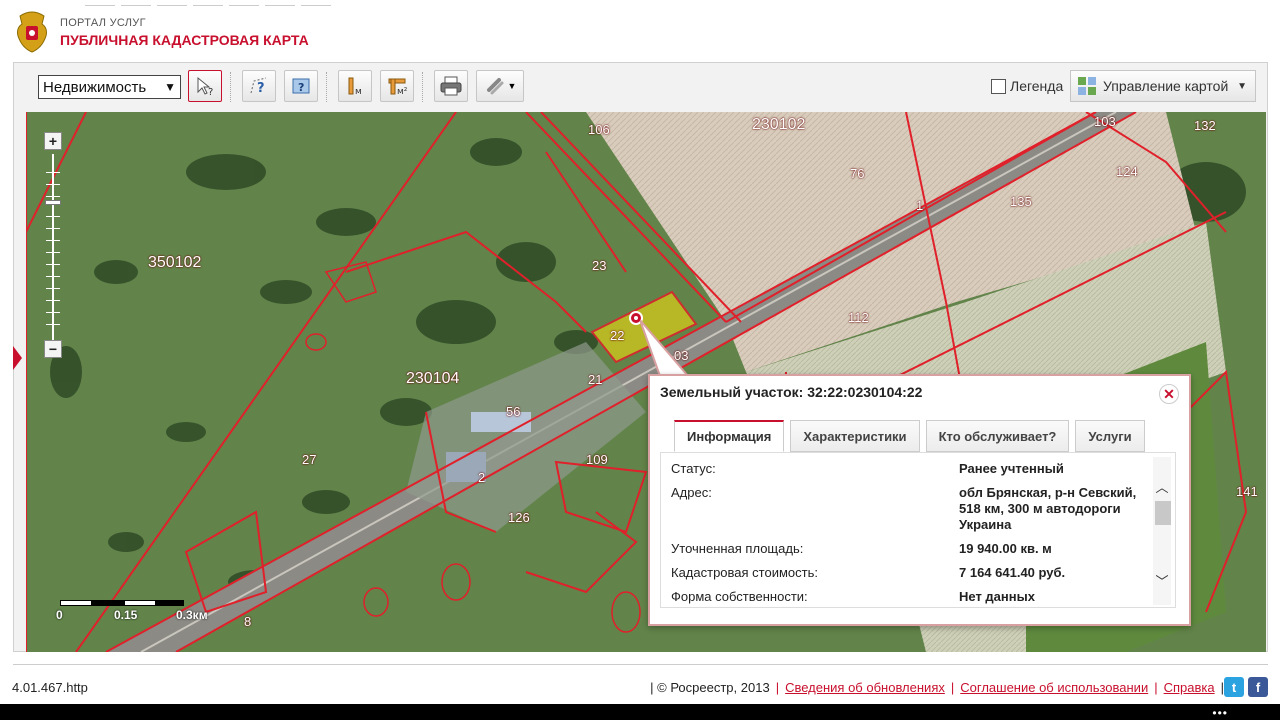  I want to click on search-area-button: ?, so click(259, 86).